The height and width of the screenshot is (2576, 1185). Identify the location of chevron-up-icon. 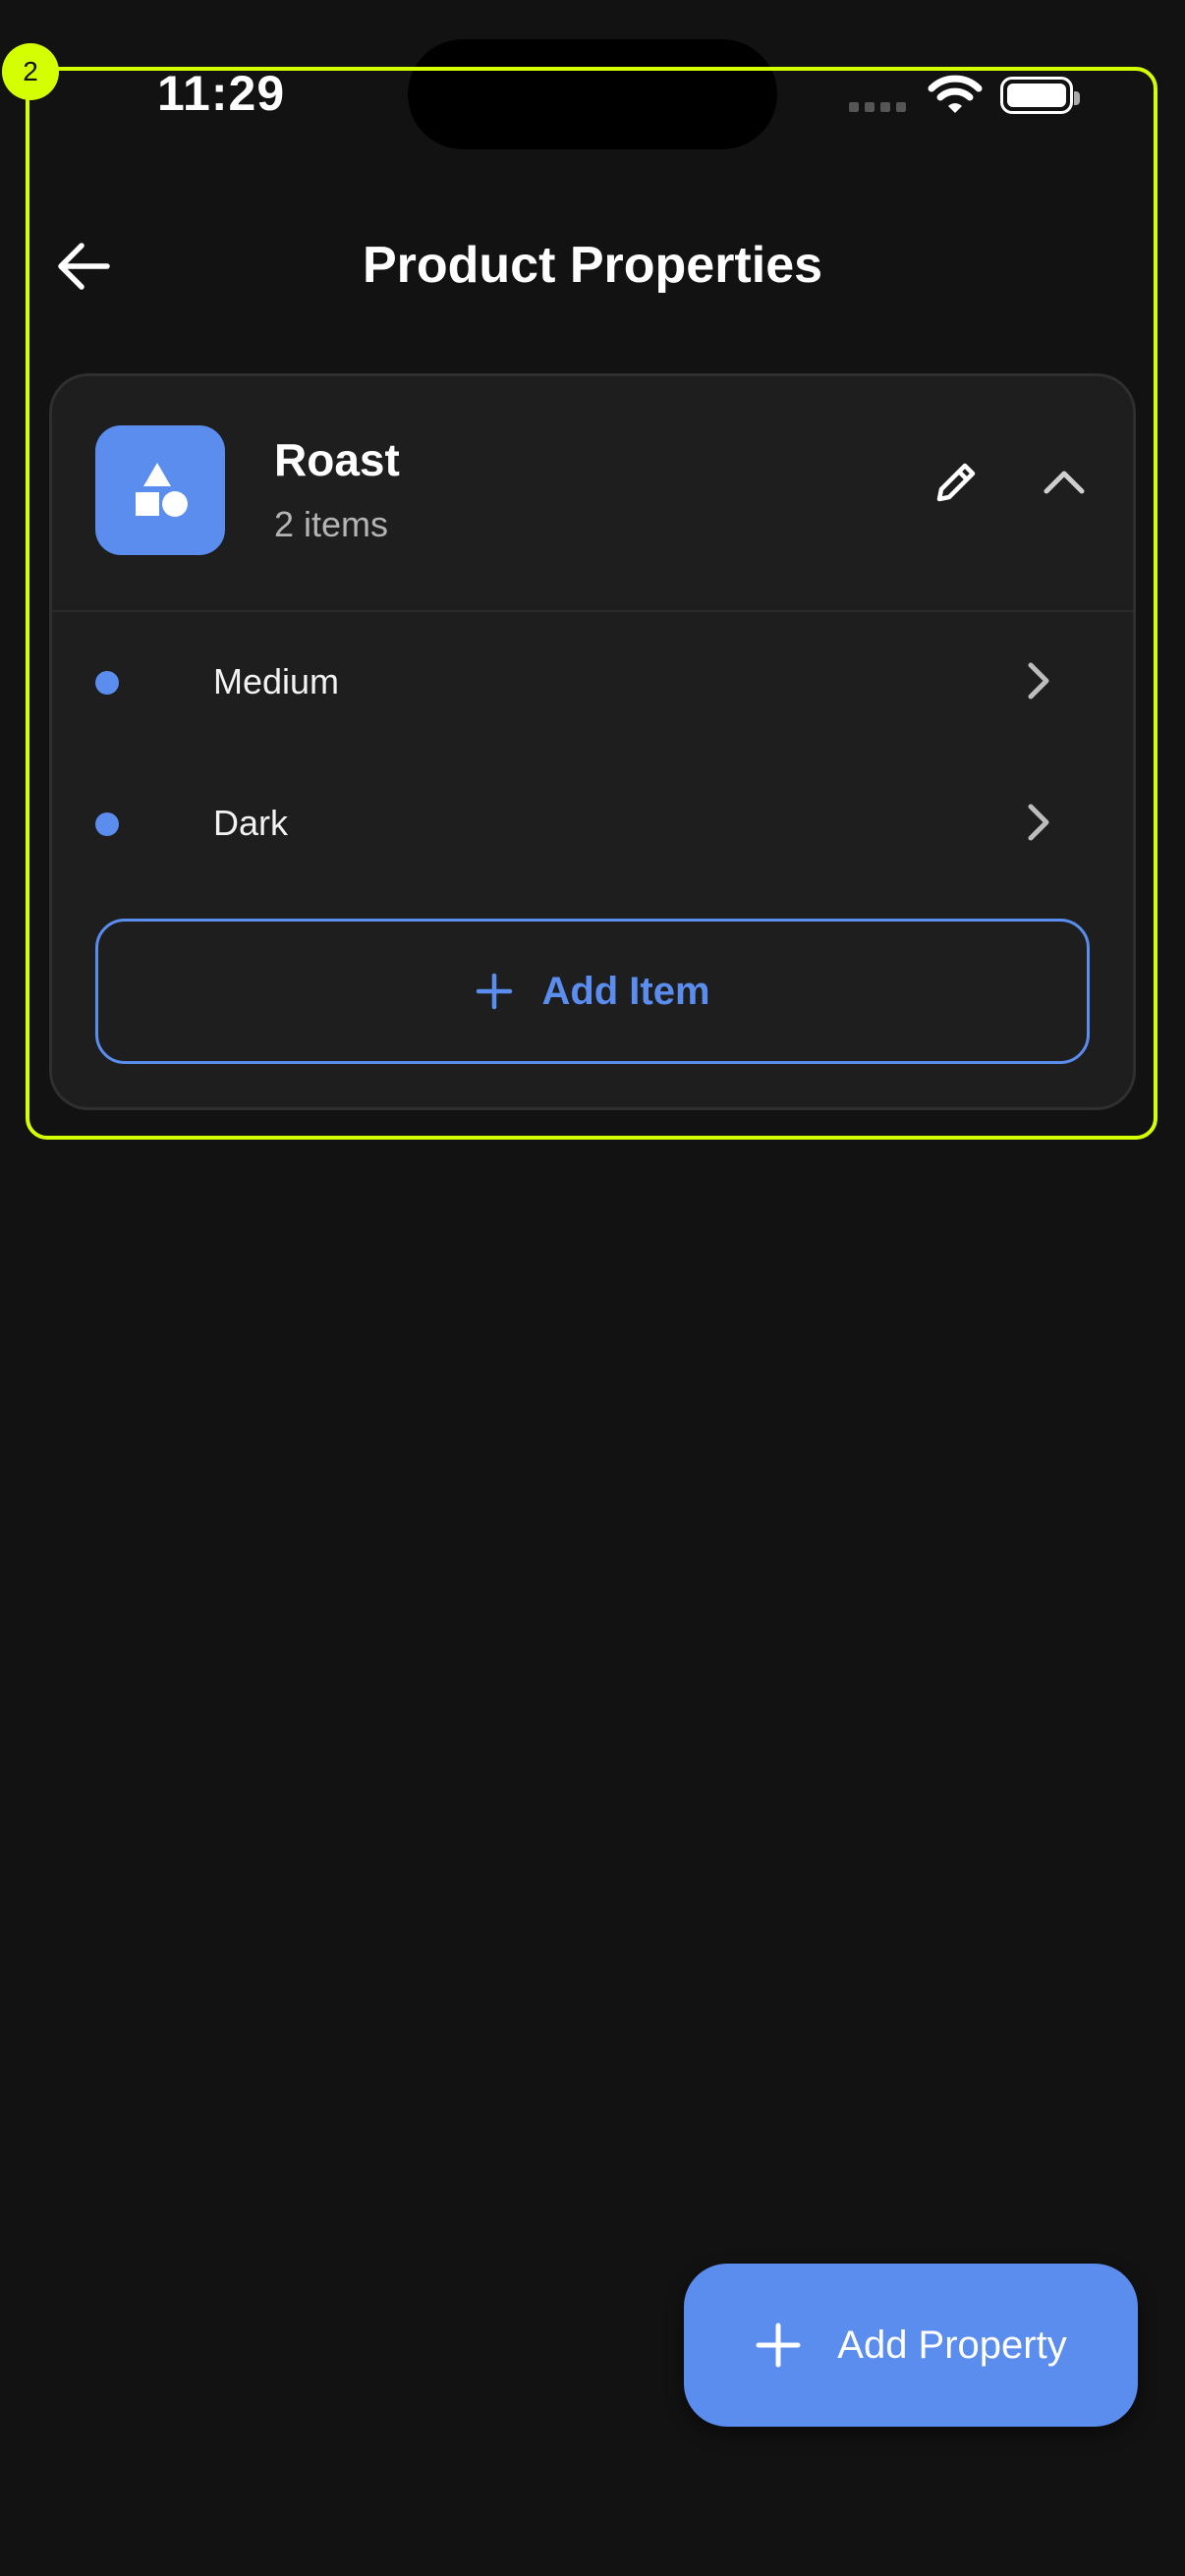
(1065, 482).